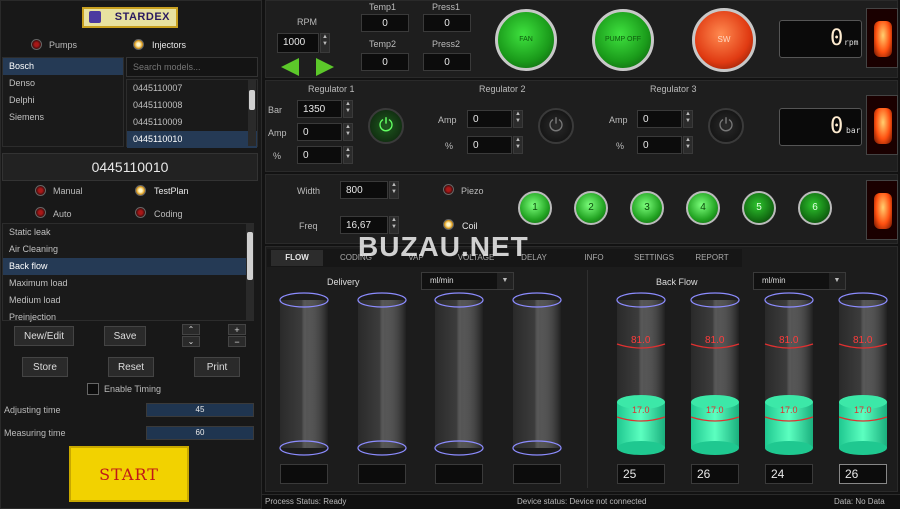 This screenshot has height=509, width=900. I want to click on manufacturer-item: Delphi, so click(63, 100).